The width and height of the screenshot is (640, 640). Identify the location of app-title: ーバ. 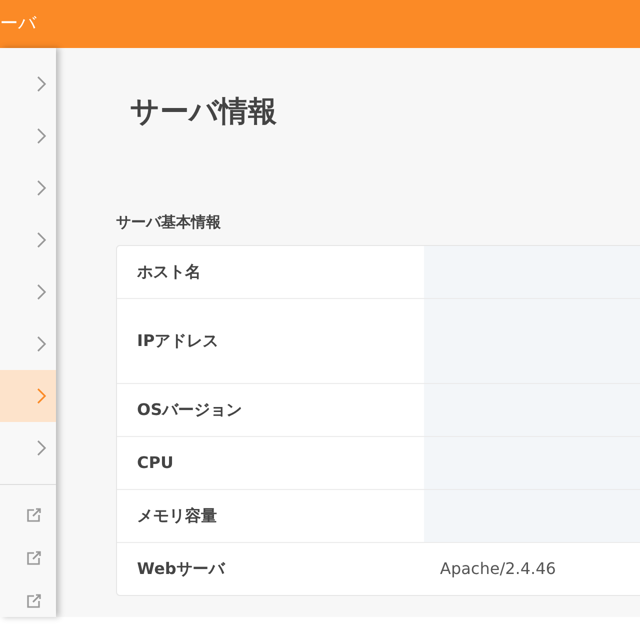
(18, 23).